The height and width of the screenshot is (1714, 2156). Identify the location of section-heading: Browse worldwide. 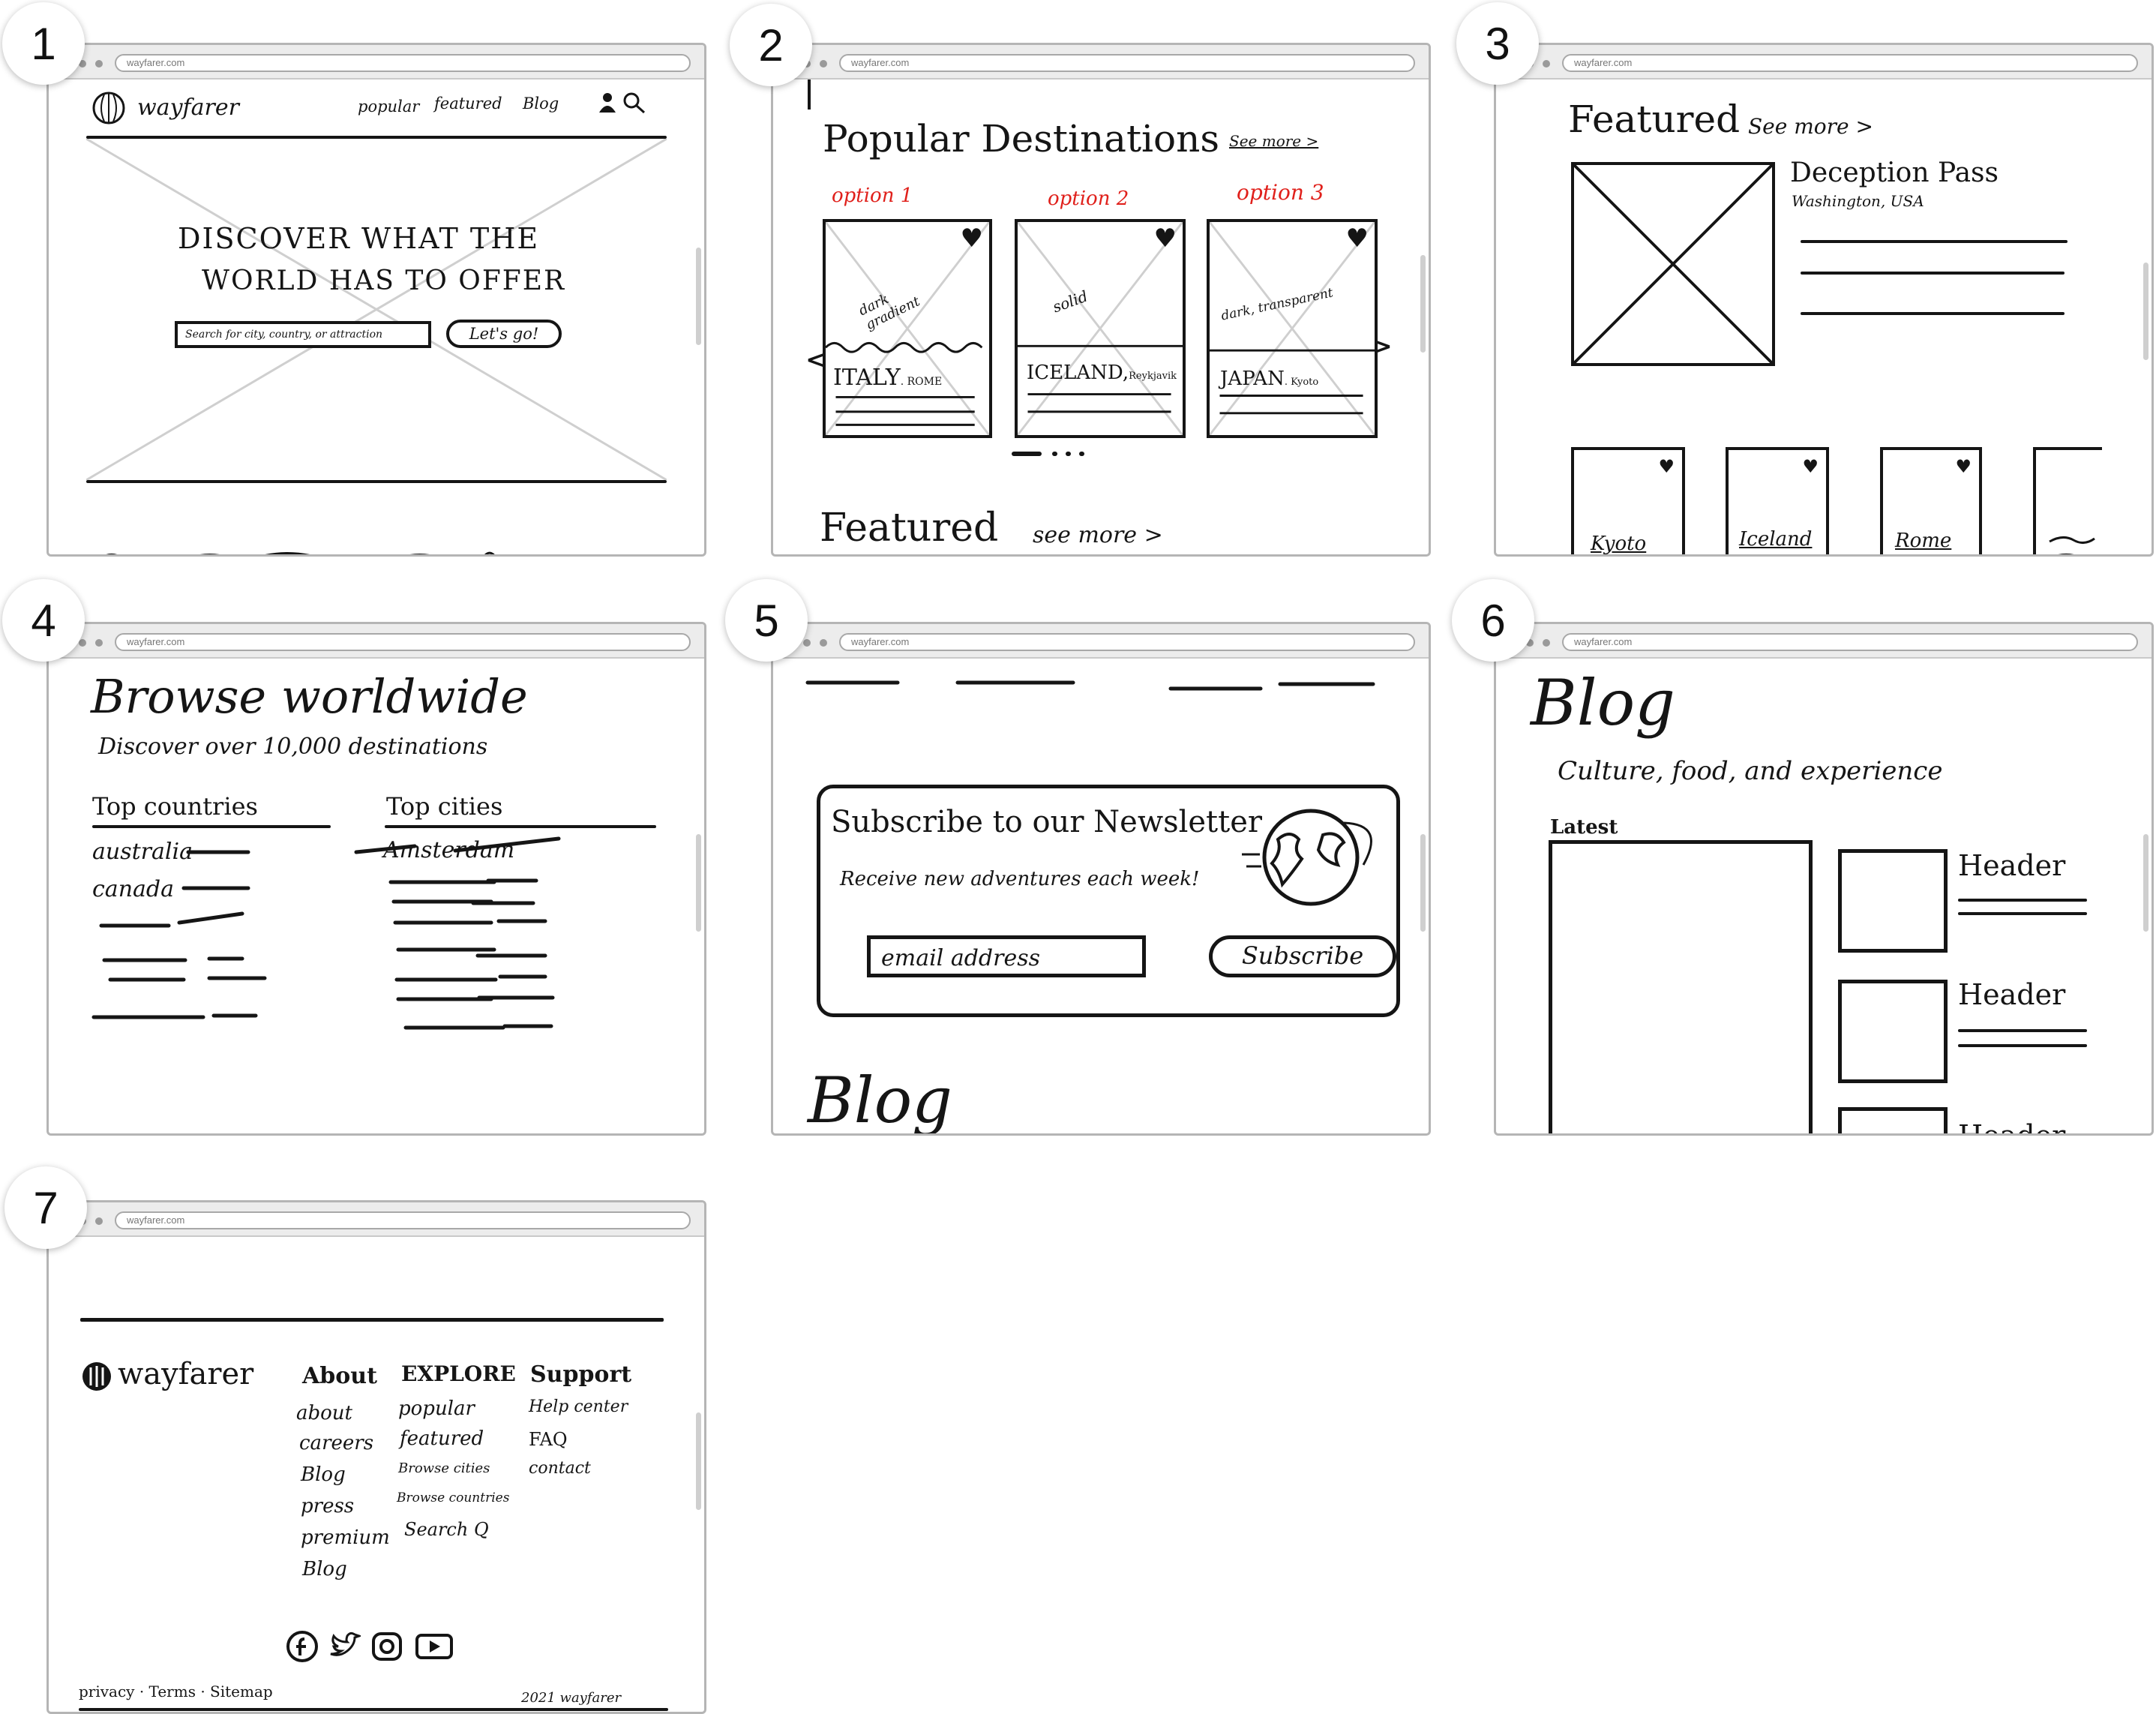
(309, 696).